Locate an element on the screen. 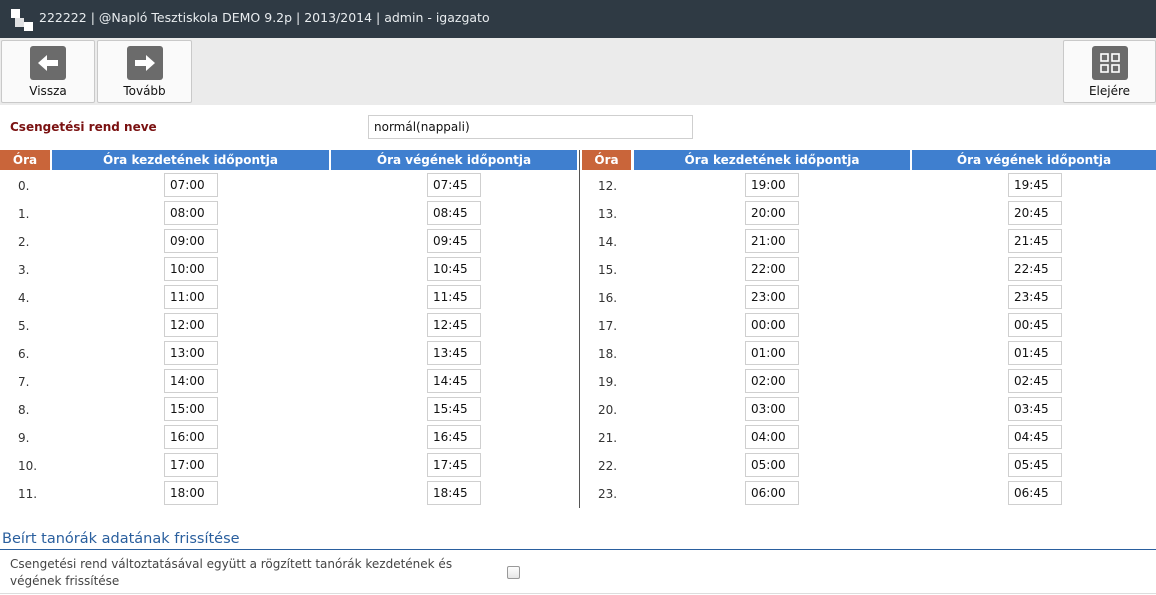  home-button: Elejére is located at coordinates (1109, 71).